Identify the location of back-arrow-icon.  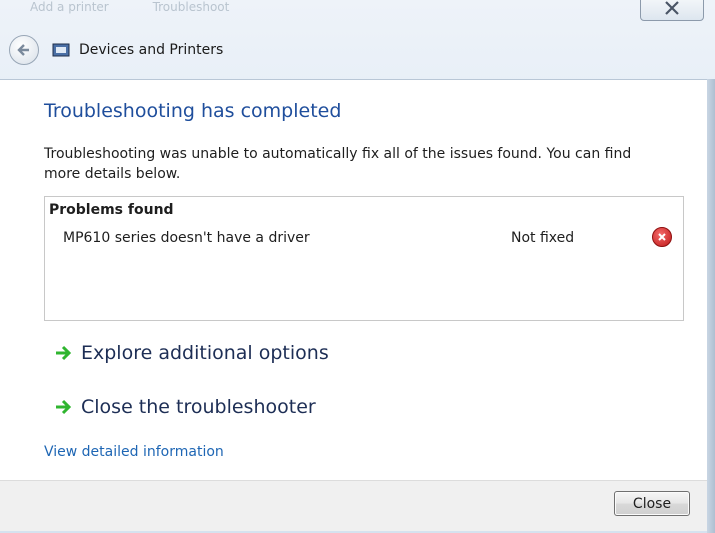
(23, 50).